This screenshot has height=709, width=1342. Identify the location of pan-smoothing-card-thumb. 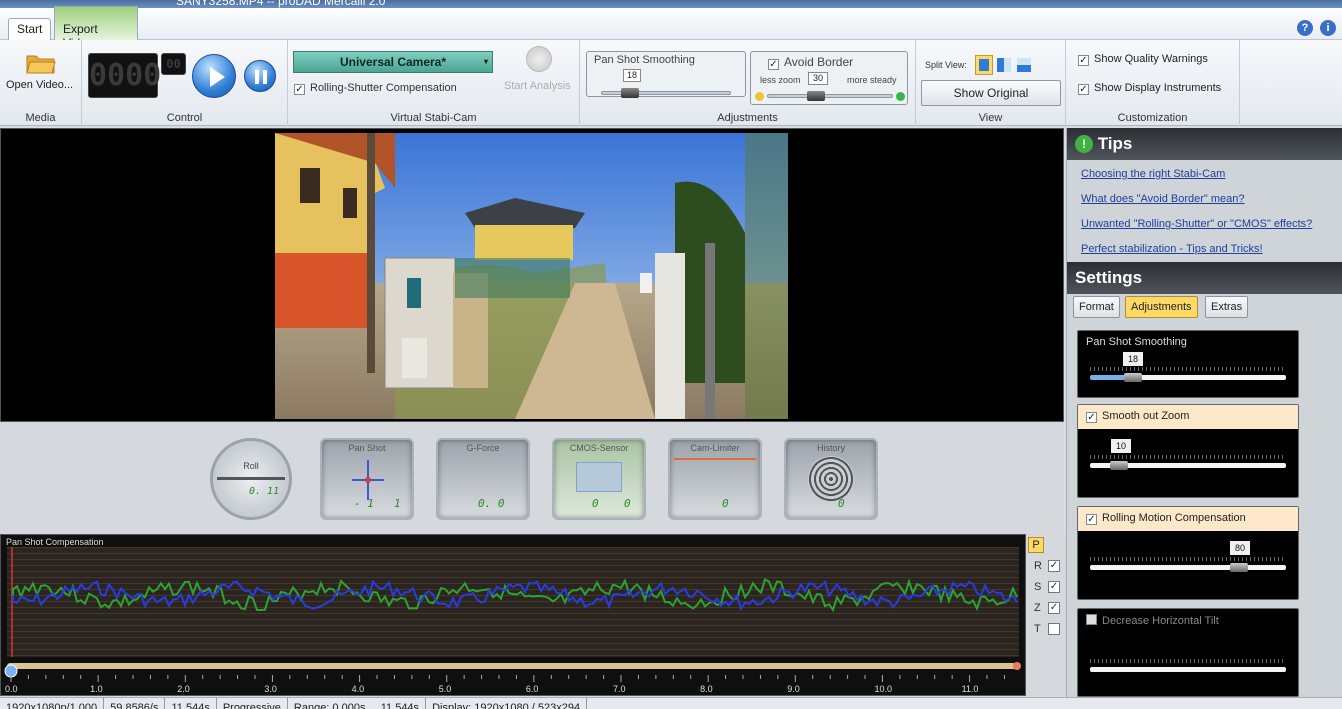
(1133, 377).